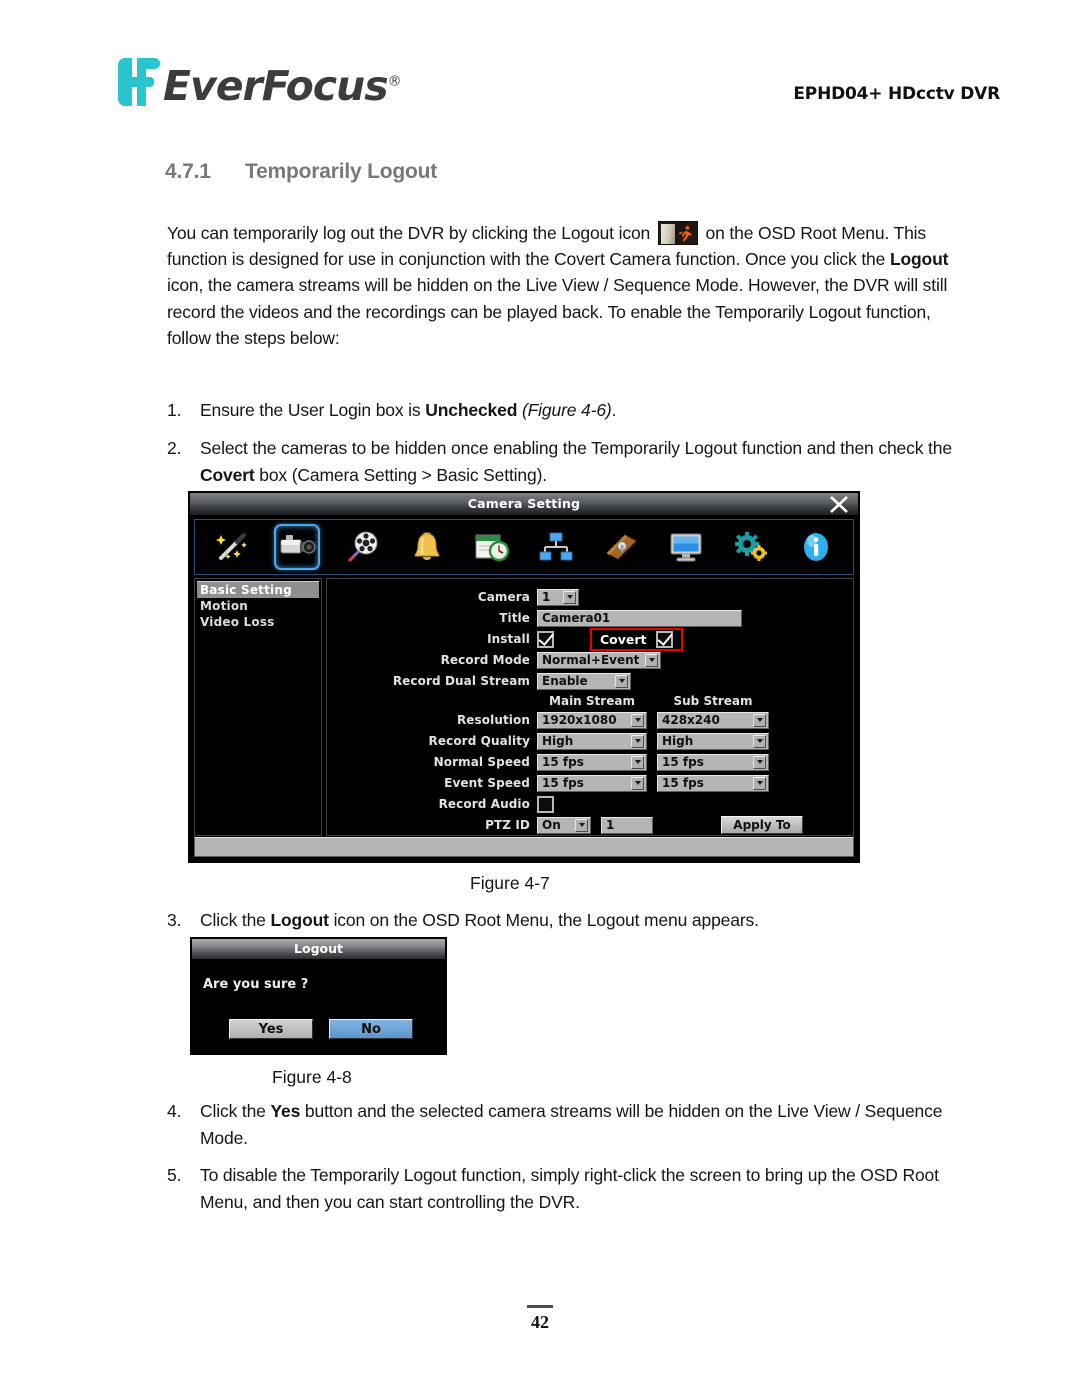  I want to click on figure-4-7-caption: Figure 4-7, so click(510, 883).